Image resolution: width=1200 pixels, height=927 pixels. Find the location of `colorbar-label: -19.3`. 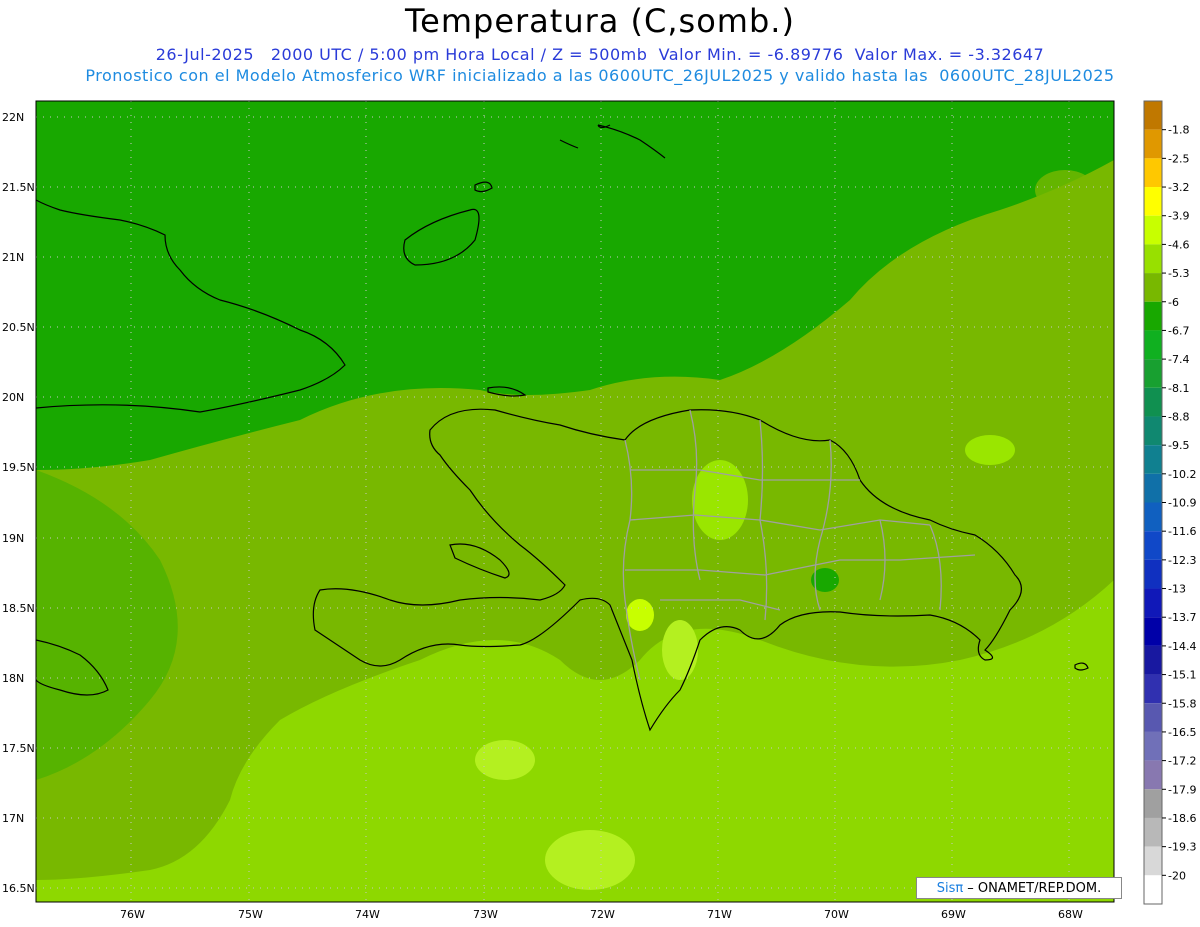

colorbar-label: -19.3 is located at coordinates (1182, 847).